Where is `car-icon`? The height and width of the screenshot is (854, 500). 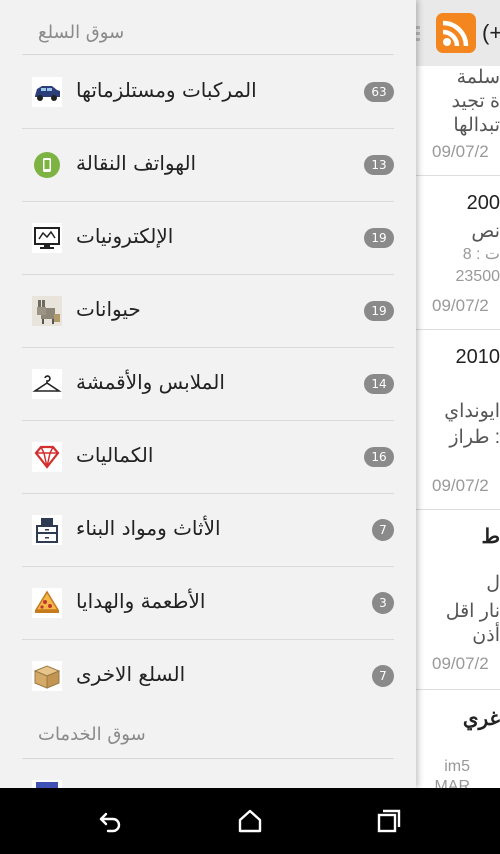
car-icon is located at coordinates (47, 92).